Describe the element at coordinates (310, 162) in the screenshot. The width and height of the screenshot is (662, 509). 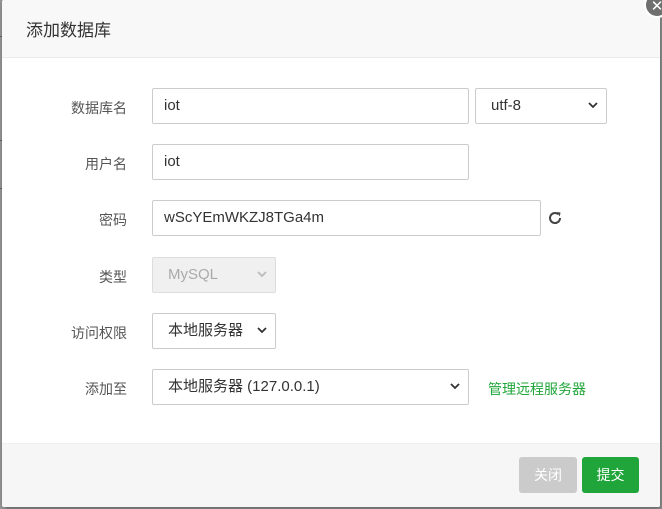
I see `username-input: iot` at that location.